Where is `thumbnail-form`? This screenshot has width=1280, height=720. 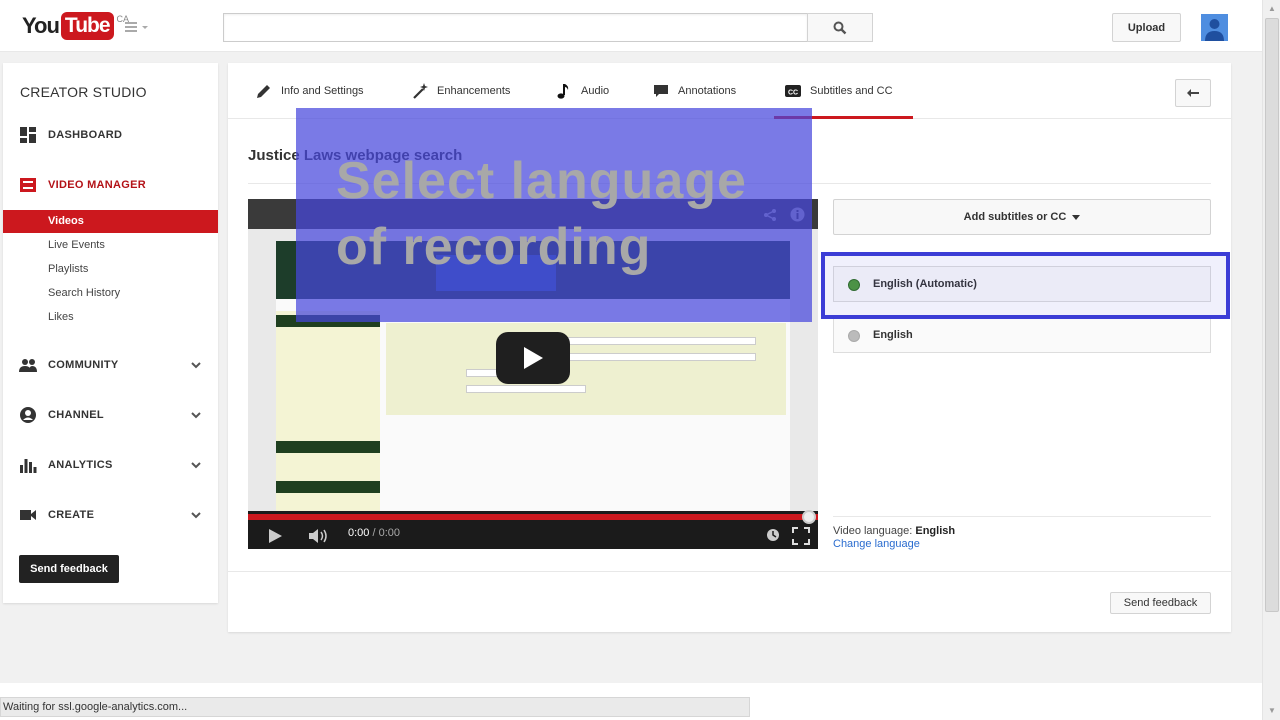
thumbnail-form is located at coordinates (586, 369).